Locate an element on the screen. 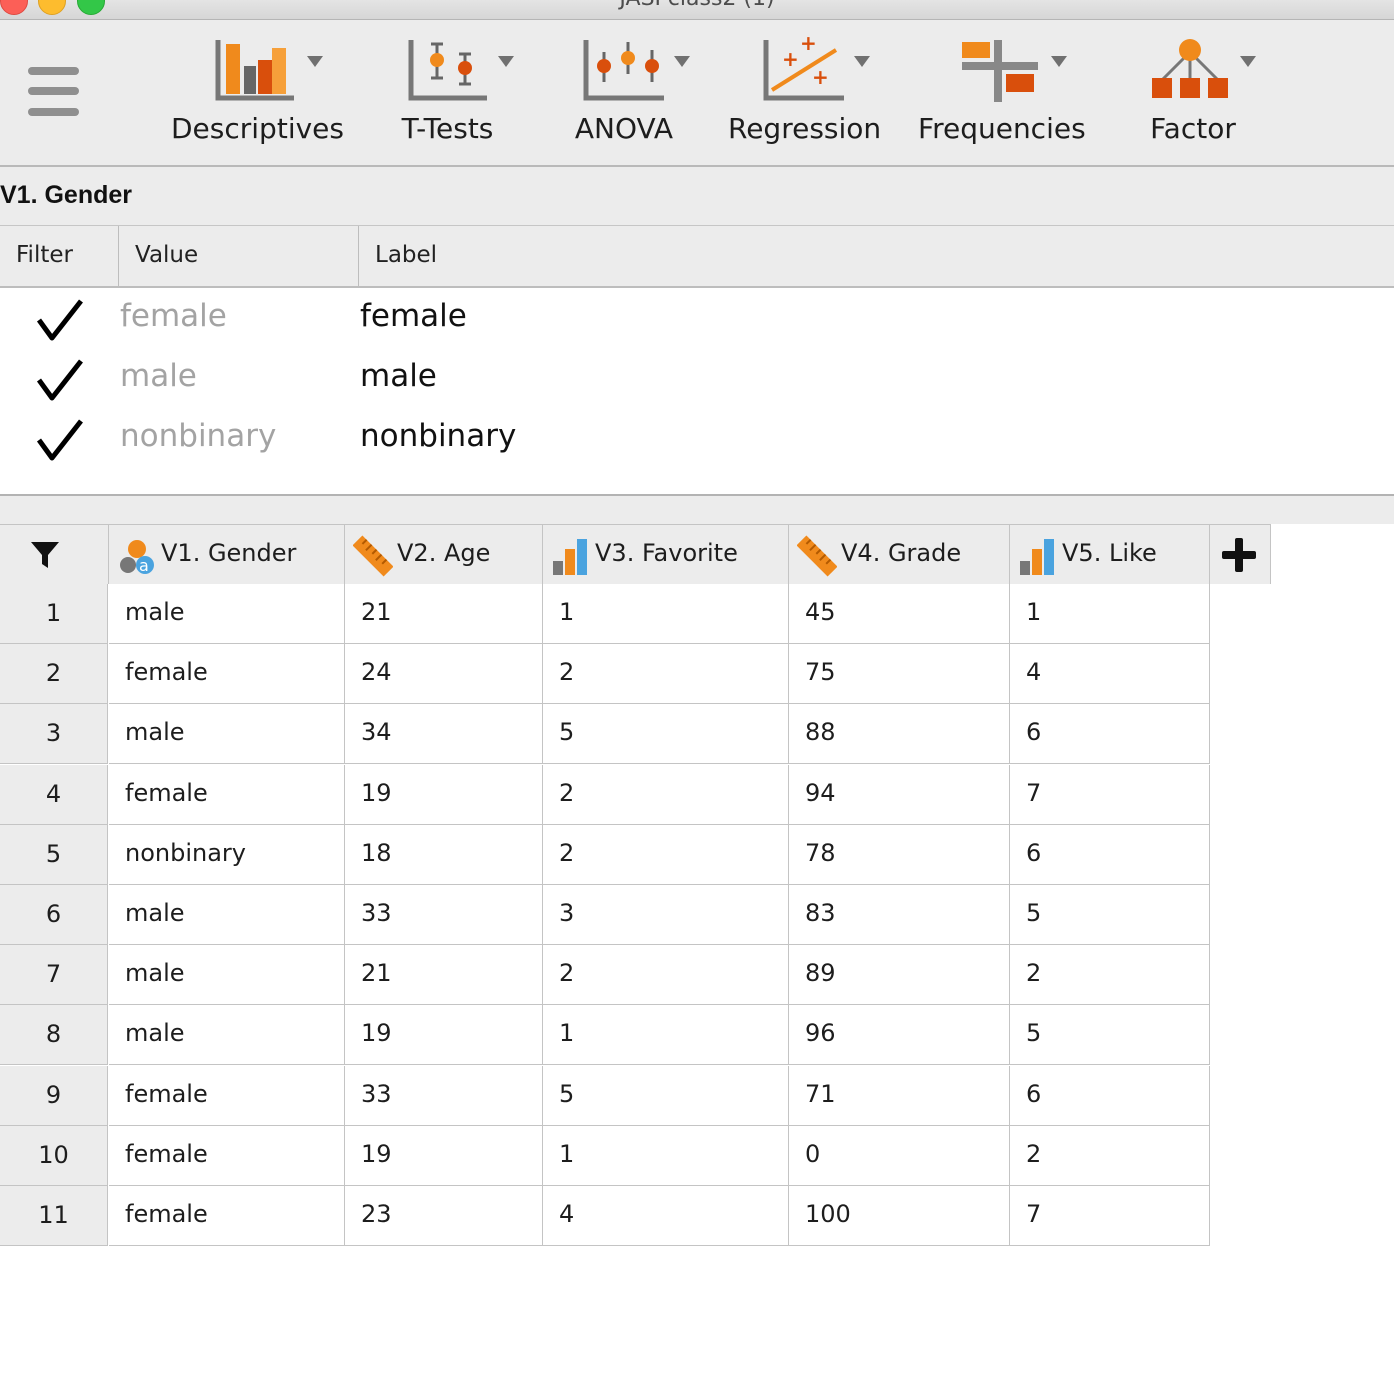 This screenshot has height=1392, width=1394. filter-column-header: Filter is located at coordinates (59, 256).